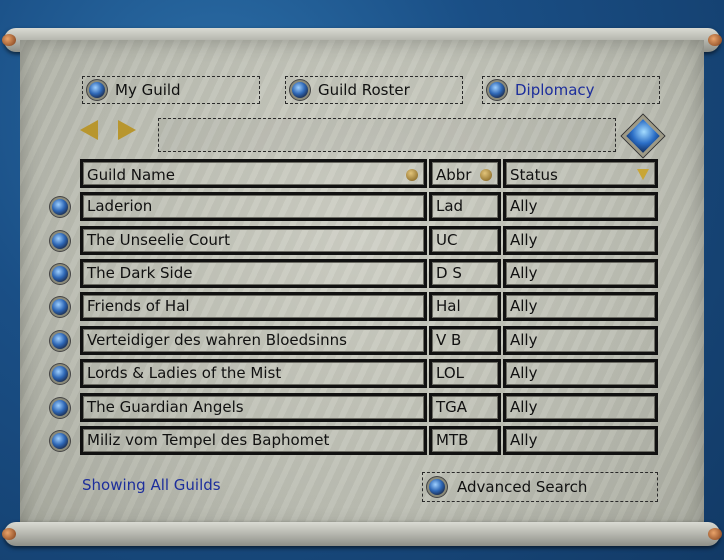 The height and width of the screenshot is (560, 724). Describe the element at coordinates (253, 440) in the screenshot. I see `guild-name-cell: Miliz vom Tempel des Baphomet` at that location.